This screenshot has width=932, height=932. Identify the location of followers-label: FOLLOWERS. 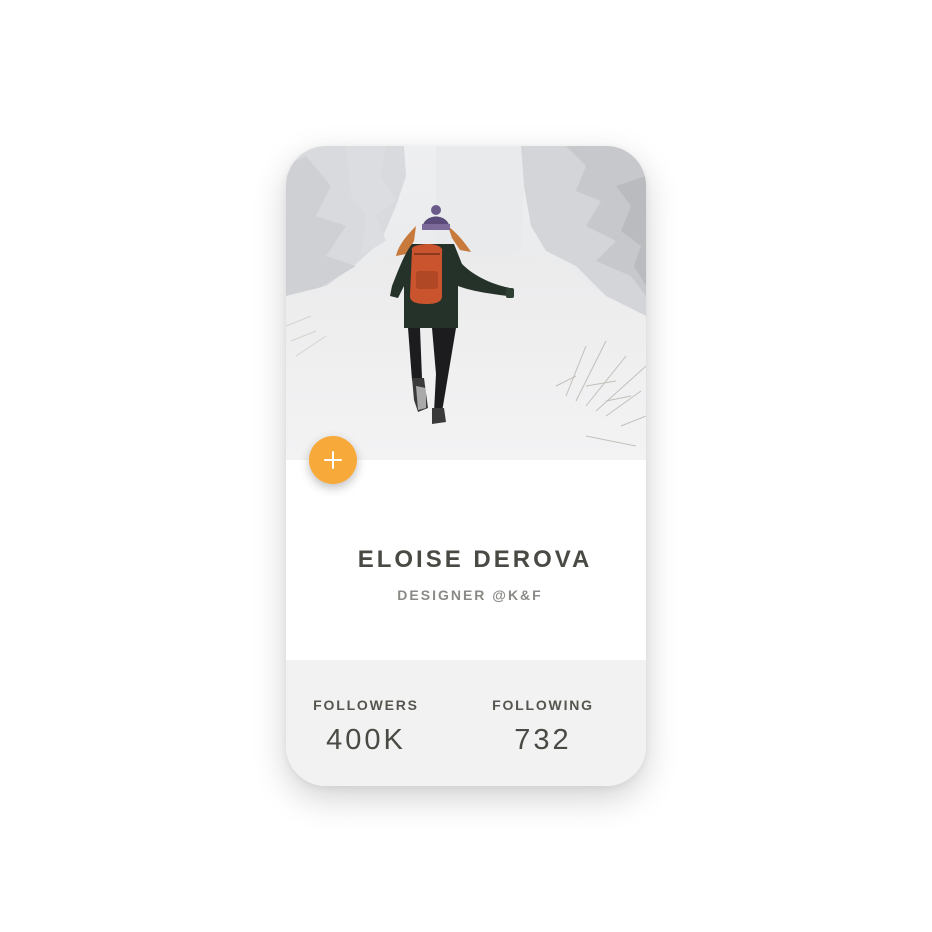
(366, 705).